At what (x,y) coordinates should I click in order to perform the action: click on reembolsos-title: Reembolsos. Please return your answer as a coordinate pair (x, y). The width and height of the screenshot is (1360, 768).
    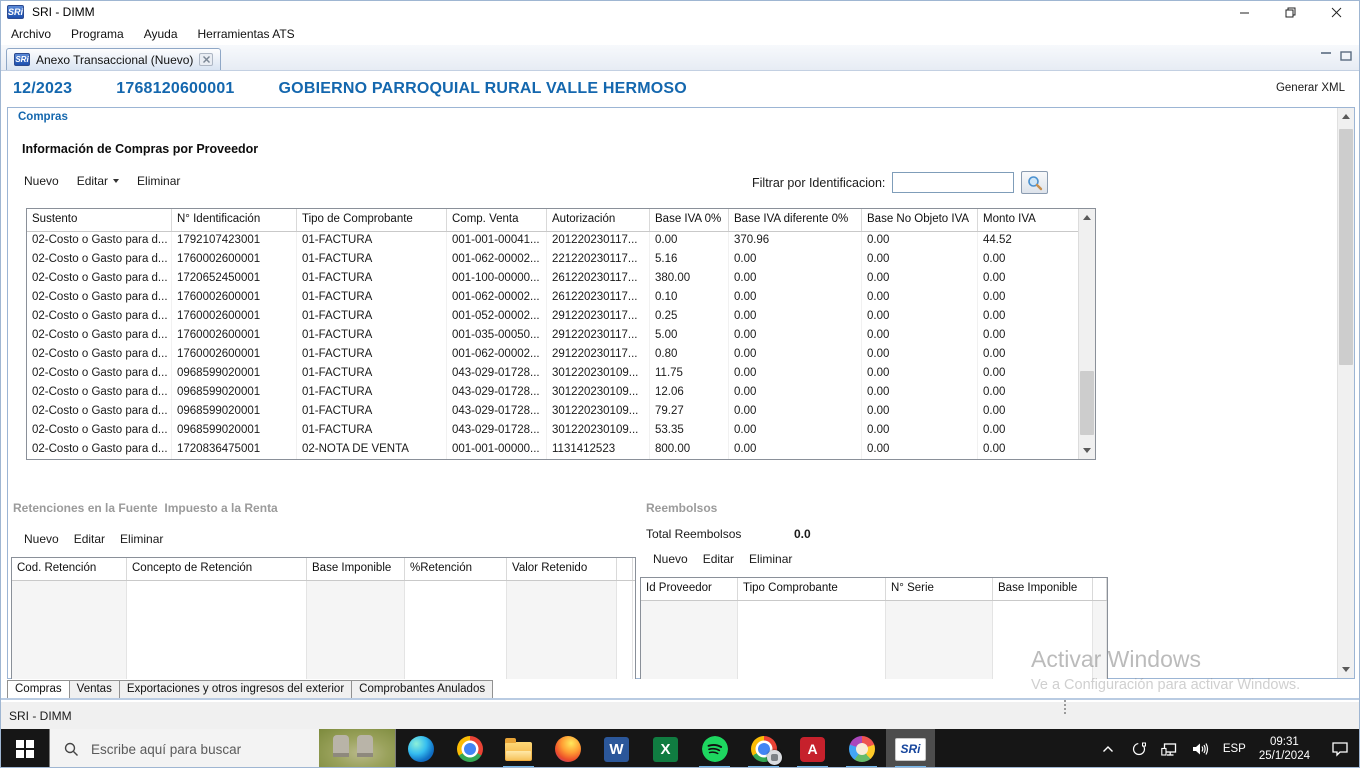
    Looking at the image, I should click on (682, 508).